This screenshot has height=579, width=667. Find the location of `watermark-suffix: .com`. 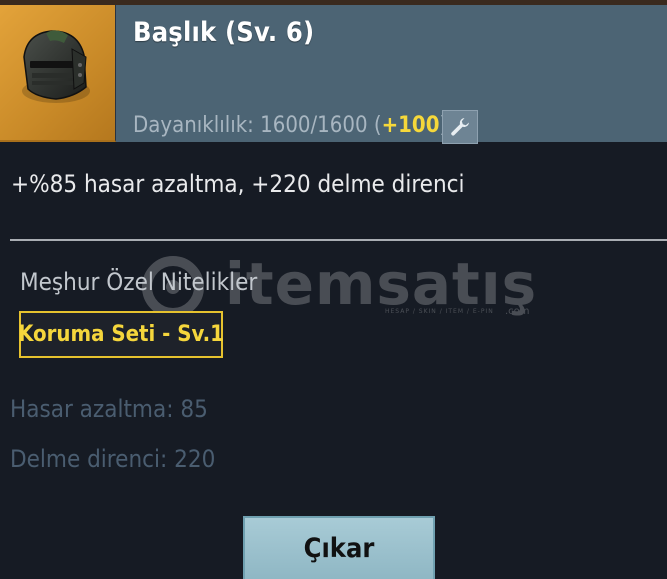

watermark-suffix: .com is located at coordinates (517, 311).